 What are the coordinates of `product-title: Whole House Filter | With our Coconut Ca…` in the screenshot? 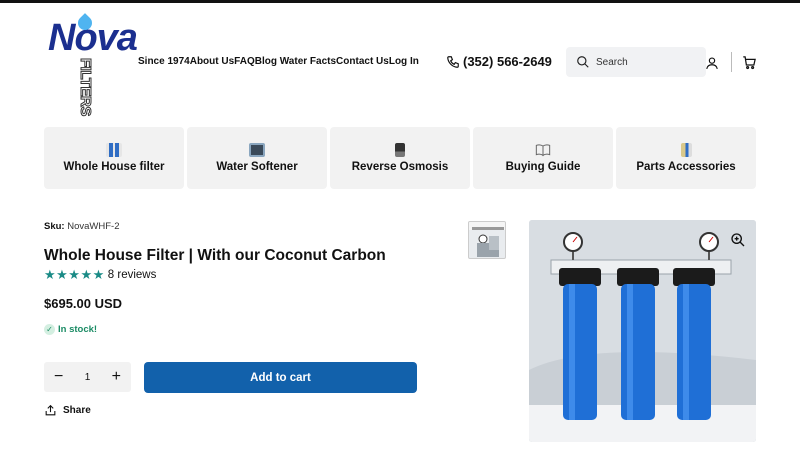 It's located at (215, 255).